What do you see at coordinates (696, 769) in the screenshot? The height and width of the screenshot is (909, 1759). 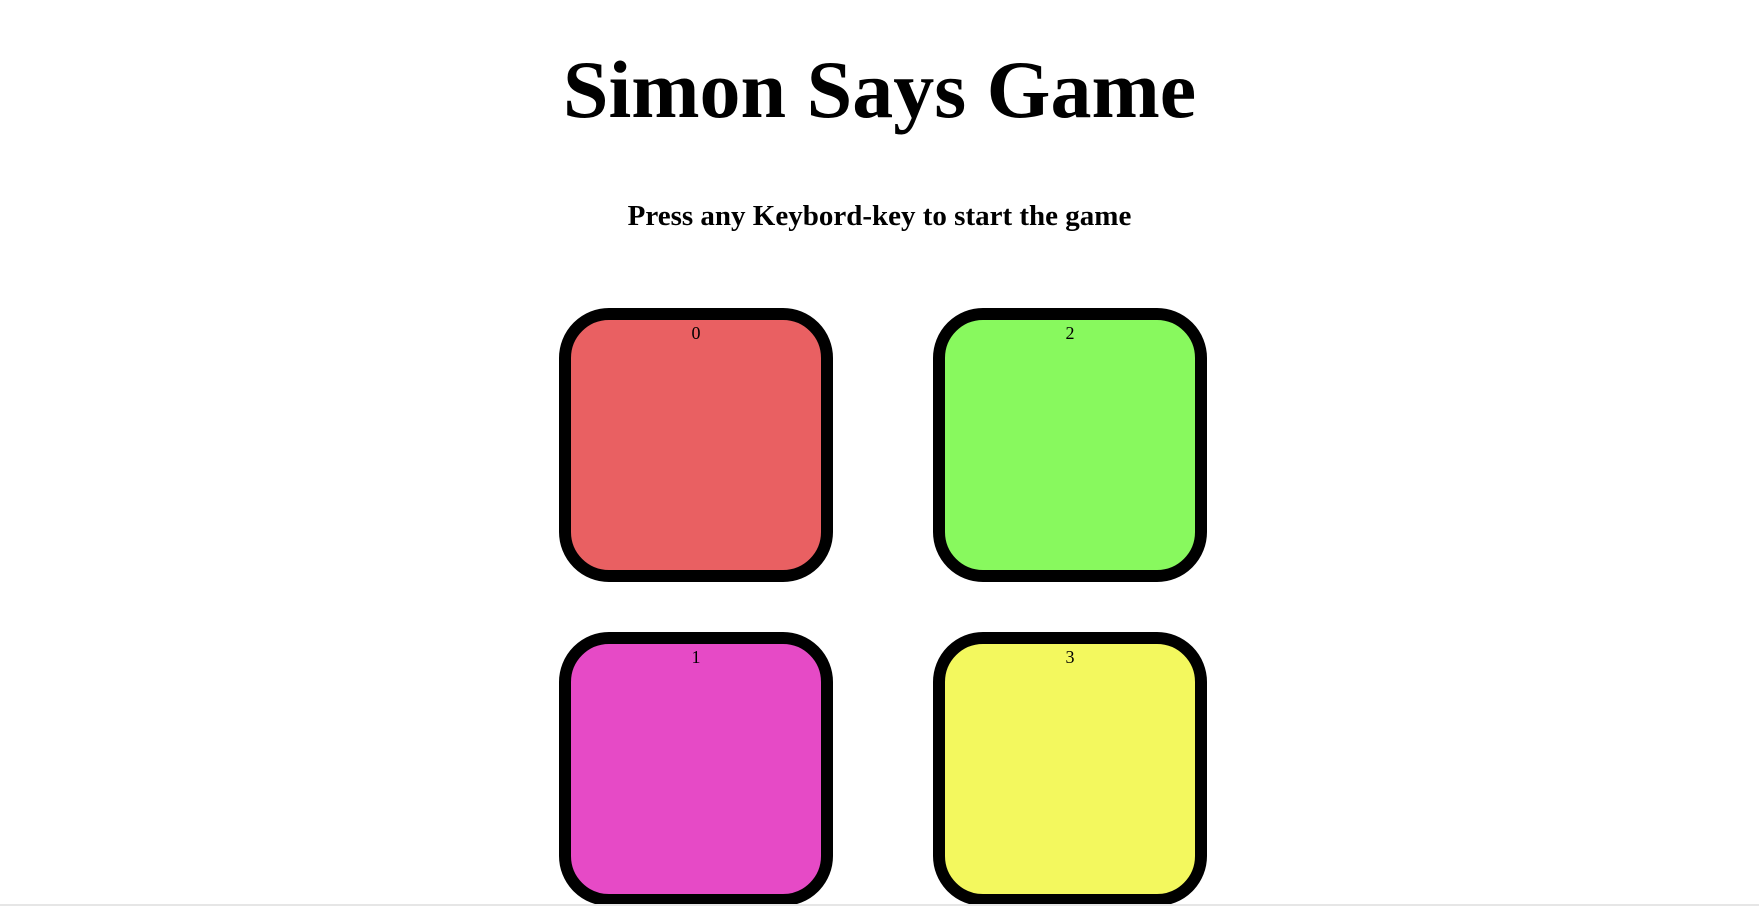 I see `game-button-pink: 1` at bounding box center [696, 769].